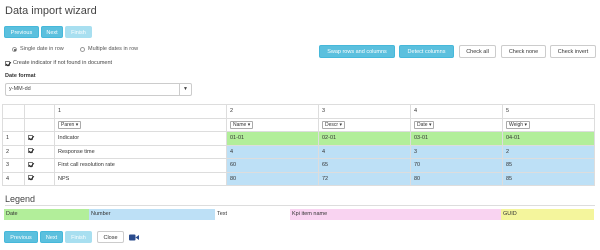  I want to click on divider, so click(300, 205).